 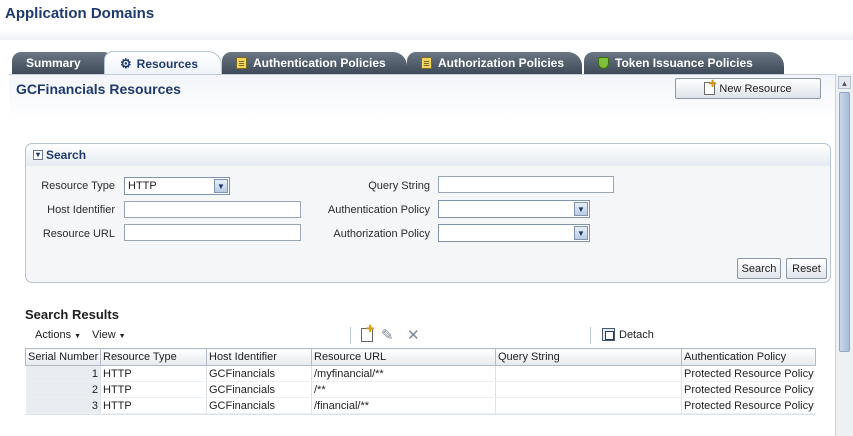 I want to click on host-identifier-label: Host Identifier, so click(x=81, y=210).